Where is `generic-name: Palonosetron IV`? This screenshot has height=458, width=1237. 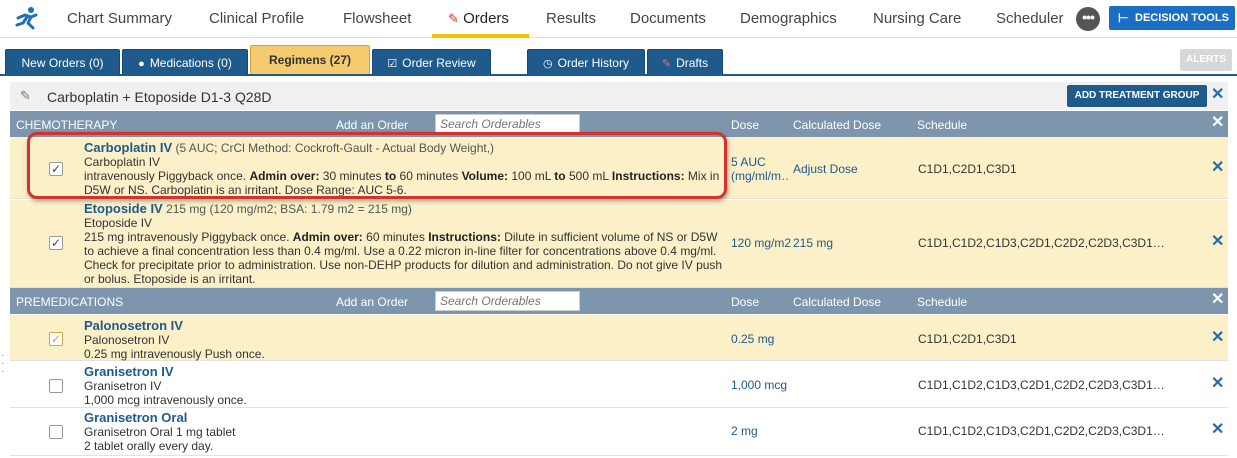 generic-name: Palonosetron IV is located at coordinates (127, 340).